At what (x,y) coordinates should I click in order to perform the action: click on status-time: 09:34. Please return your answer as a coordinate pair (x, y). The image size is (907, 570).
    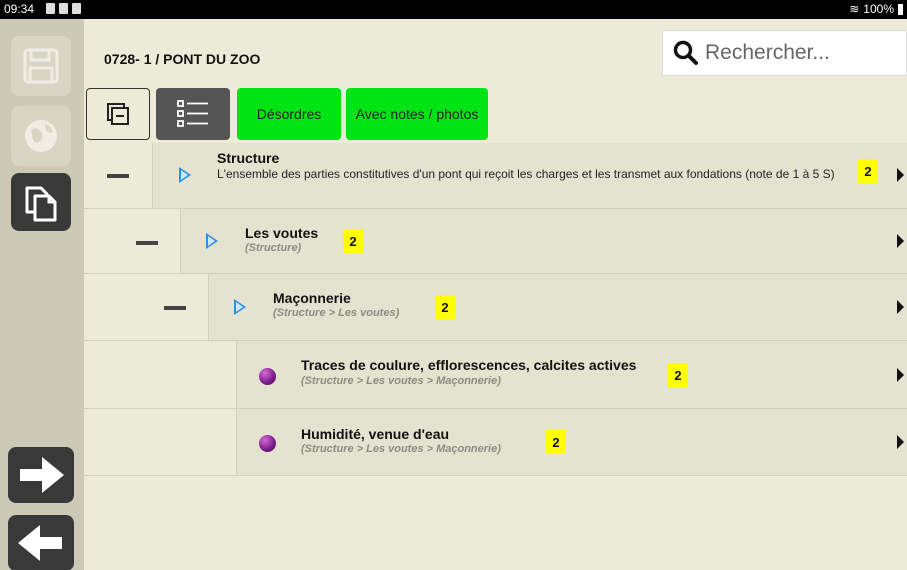
    Looking at the image, I should click on (19, 9).